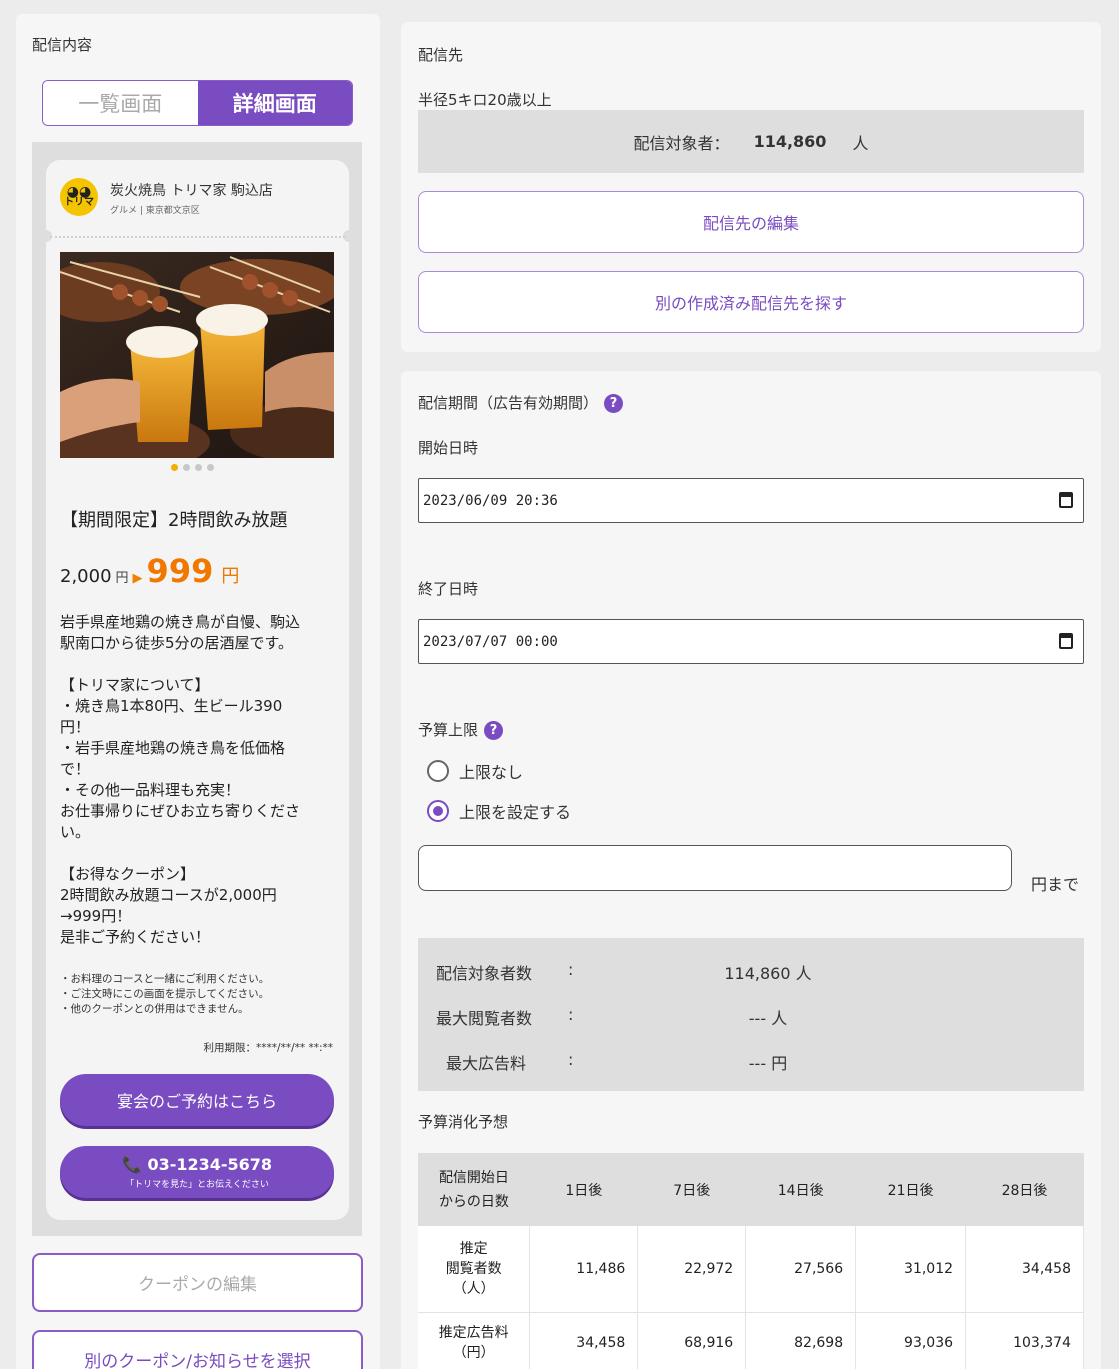  Describe the element at coordinates (515, 812) in the screenshot. I see `budget-option-label: 上限を設定する` at that location.